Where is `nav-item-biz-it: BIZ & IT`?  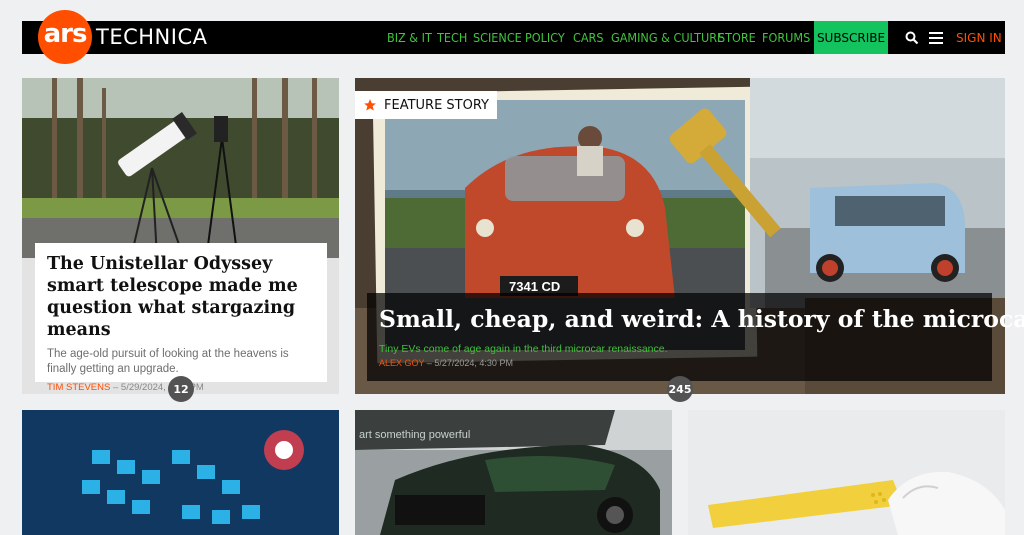 nav-item-biz-it: BIZ & IT is located at coordinates (409, 37).